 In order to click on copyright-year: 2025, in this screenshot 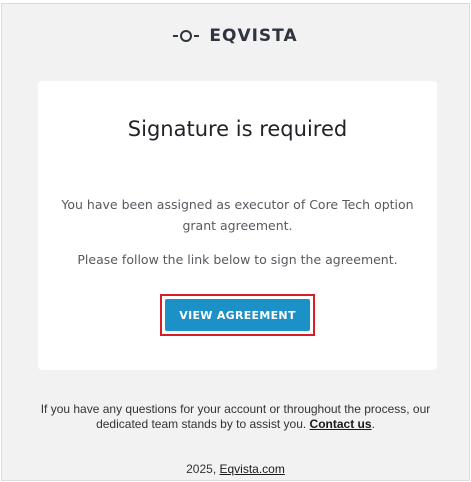, I will do `click(201, 469)`.